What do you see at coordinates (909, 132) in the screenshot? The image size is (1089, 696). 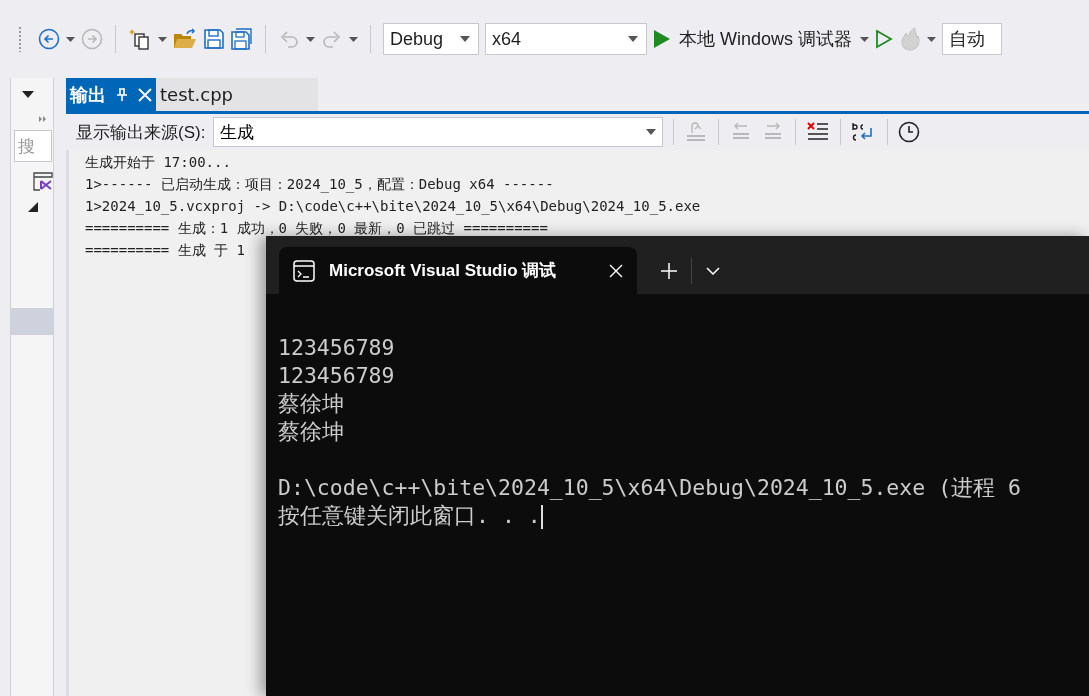 I see `clock-icon` at bounding box center [909, 132].